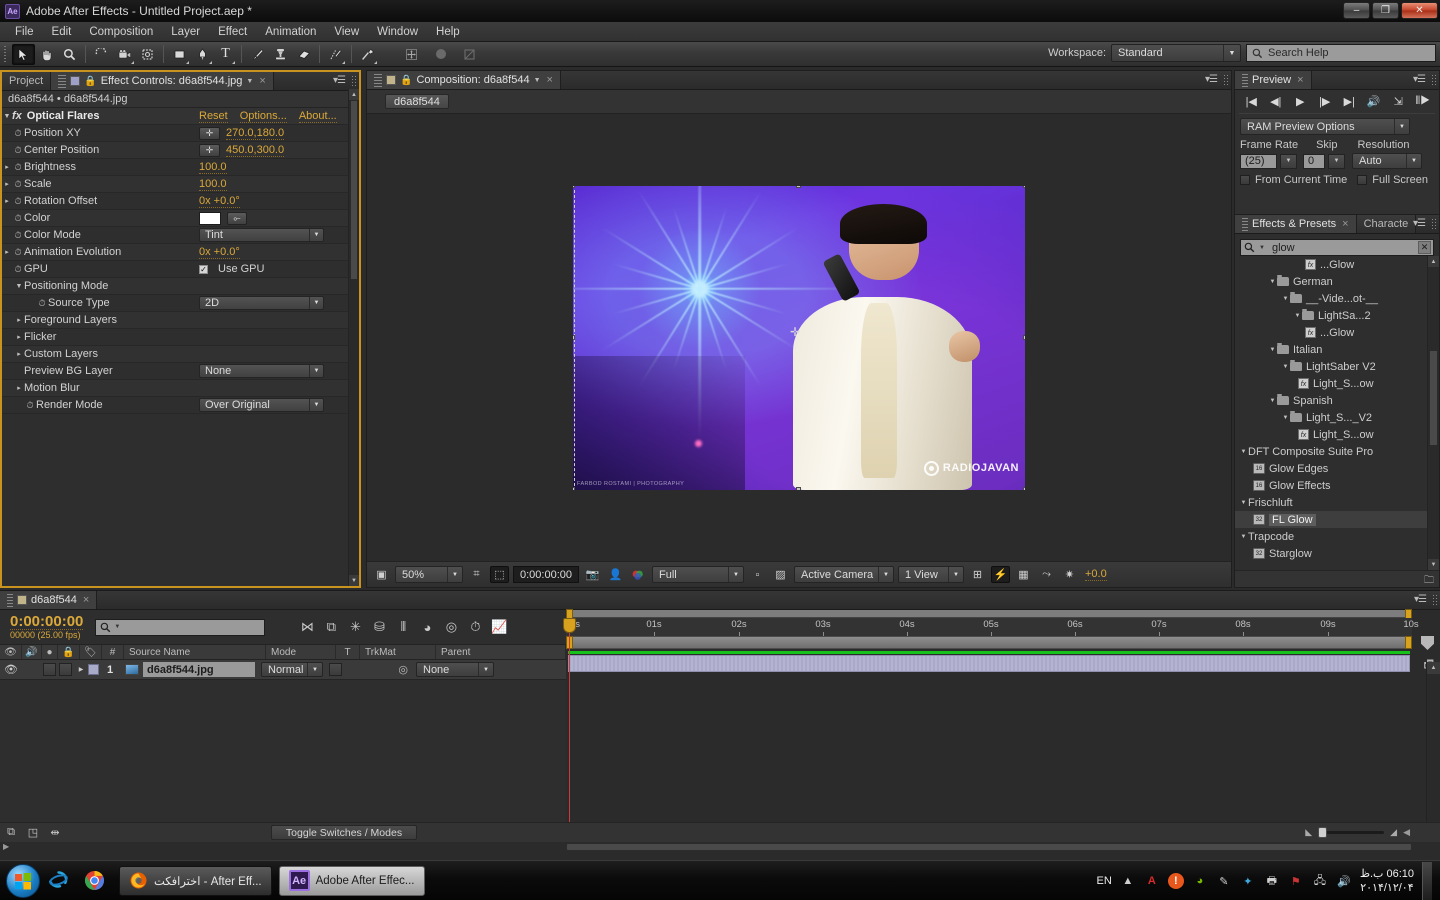  I want to click on list-item: ▼ German, so click(1331, 281).